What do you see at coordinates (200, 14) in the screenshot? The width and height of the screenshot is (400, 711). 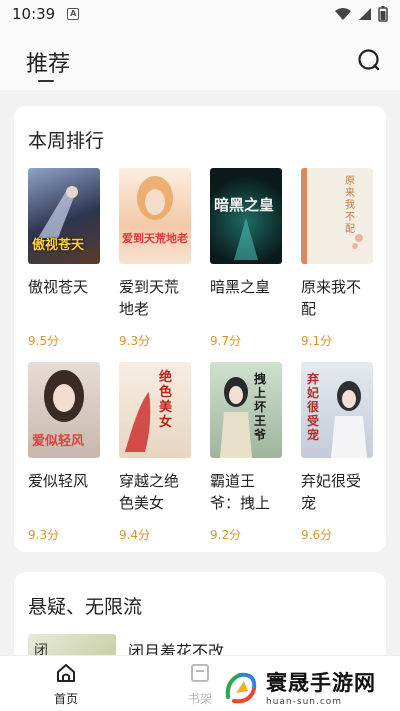 I see `status-bar: 10:39 A` at bounding box center [200, 14].